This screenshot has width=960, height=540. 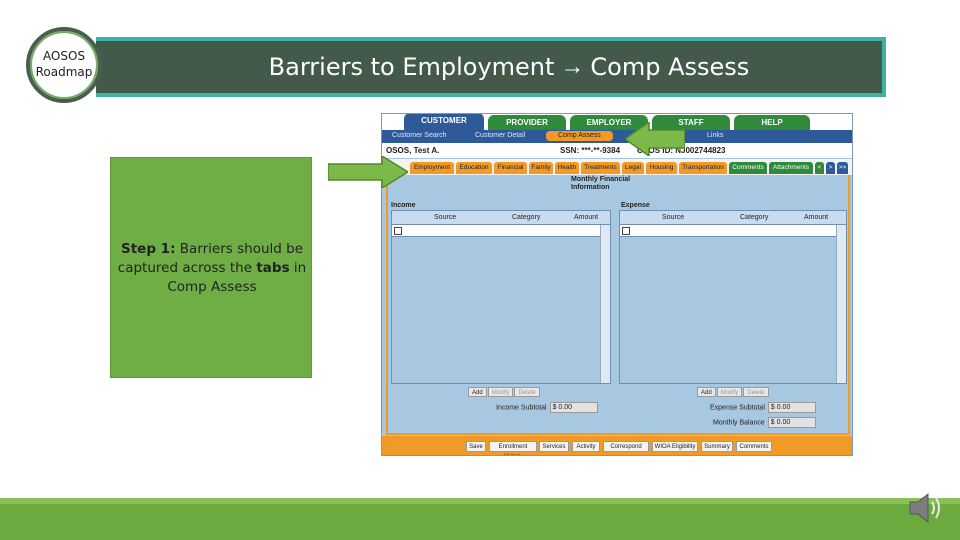 What do you see at coordinates (413, 150) in the screenshot?
I see `customer-name: OSOS, Test A.` at bounding box center [413, 150].